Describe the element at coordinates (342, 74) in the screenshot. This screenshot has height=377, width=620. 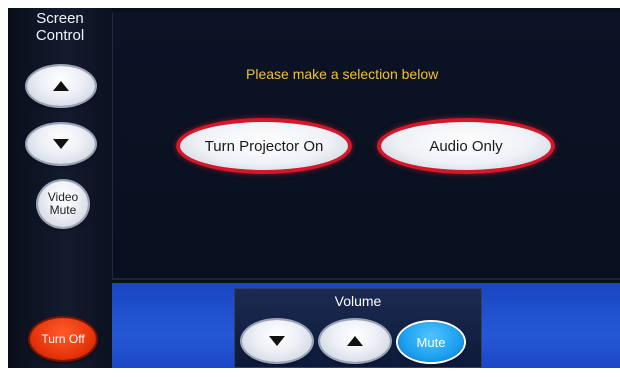
I see `selection-prompt: Please make a selection below` at that location.